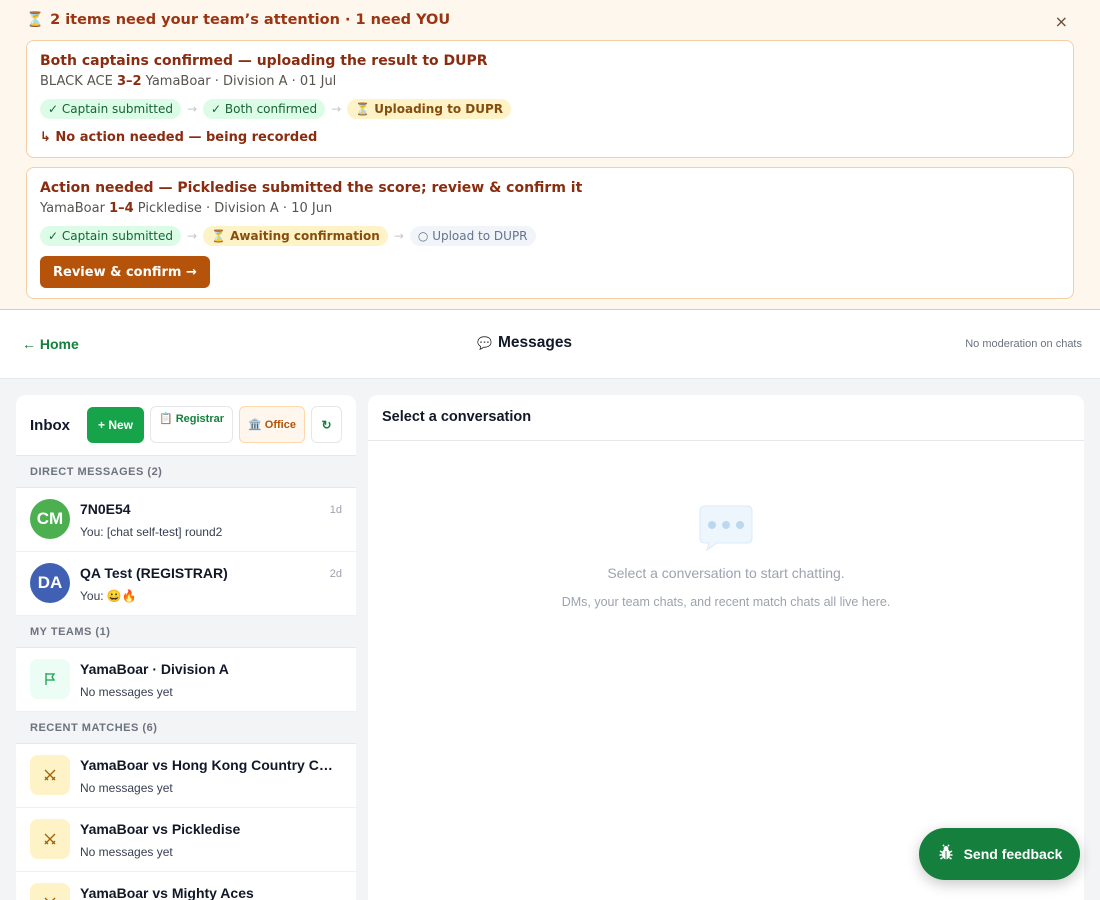 This screenshot has height=900, width=1100. I want to click on conversation-name: YamaBoar vs Hong Kong Country Club, so click(208, 765).